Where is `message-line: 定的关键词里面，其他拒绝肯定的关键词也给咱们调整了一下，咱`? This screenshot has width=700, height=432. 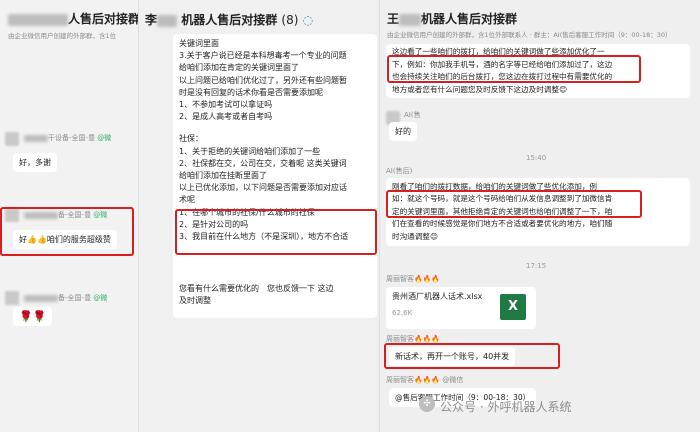 message-line: 定的关键词里面，其他拒绝肯定的关键词也给咱们调整了一下，咱 is located at coordinates (502, 211).